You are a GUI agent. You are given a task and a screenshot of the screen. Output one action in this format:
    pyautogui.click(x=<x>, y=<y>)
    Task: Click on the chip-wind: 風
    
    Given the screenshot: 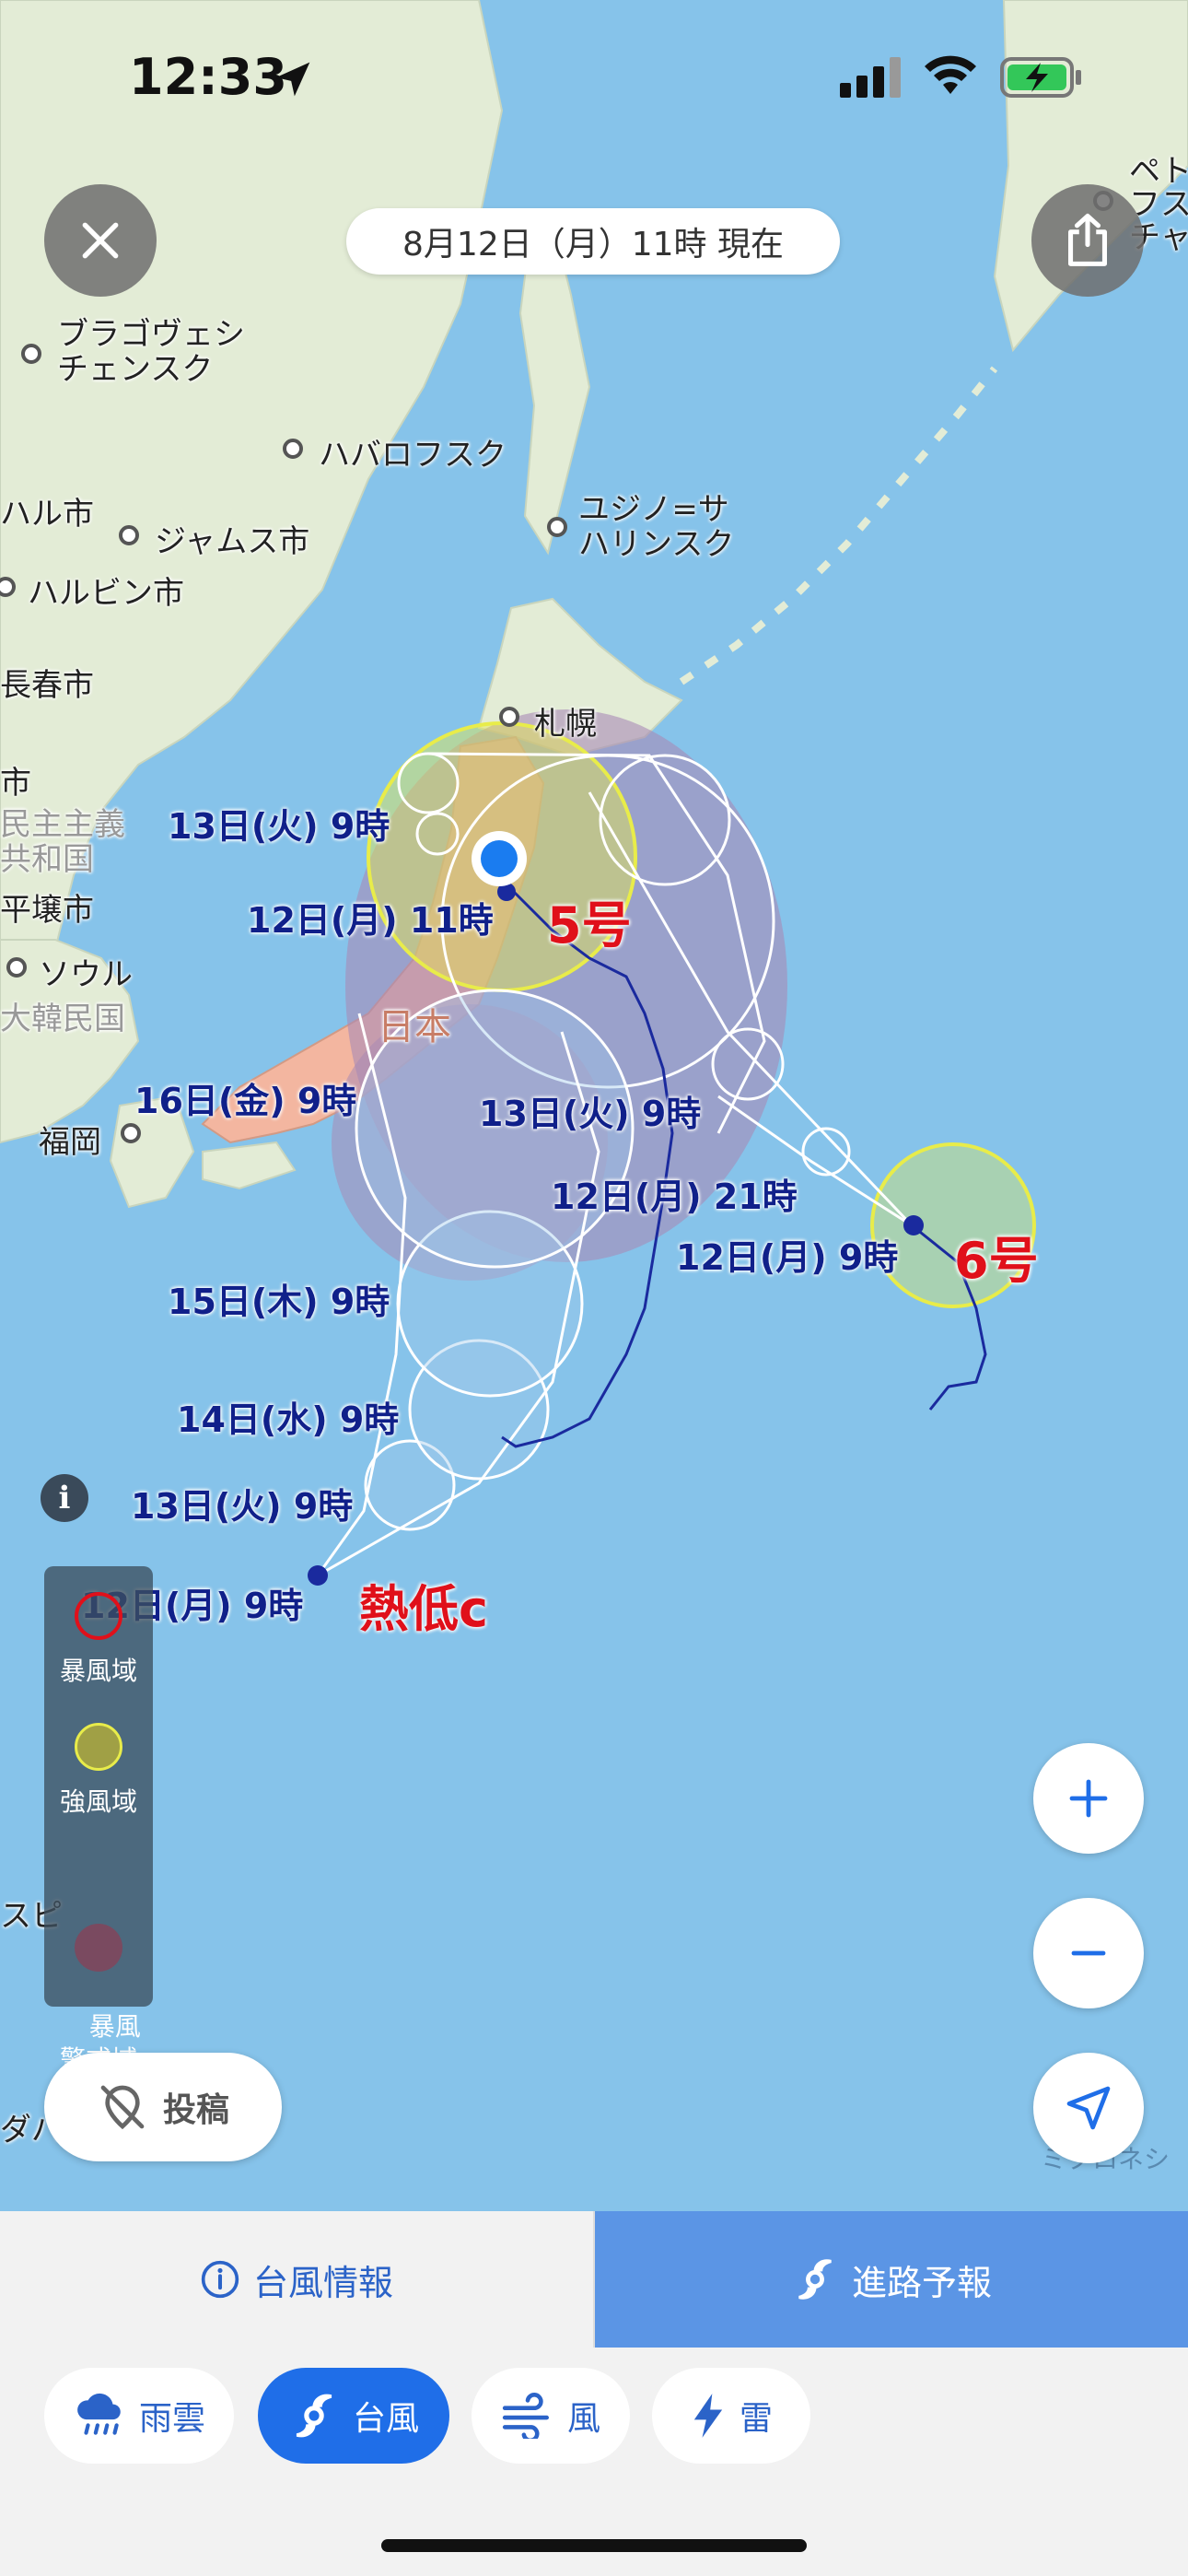 What is the action you would take?
    pyautogui.click(x=551, y=2416)
    